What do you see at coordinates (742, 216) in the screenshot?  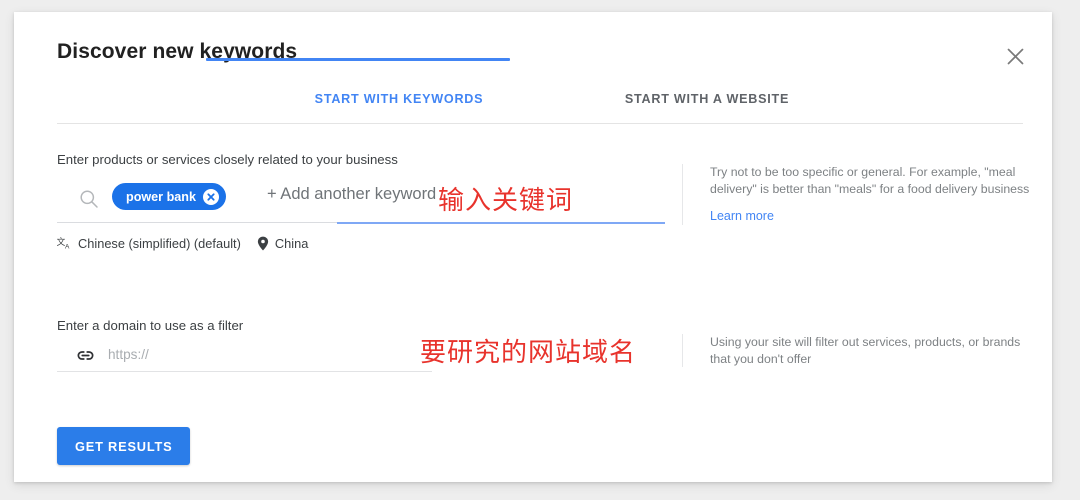 I see `learn-more-link: Learn more` at bounding box center [742, 216].